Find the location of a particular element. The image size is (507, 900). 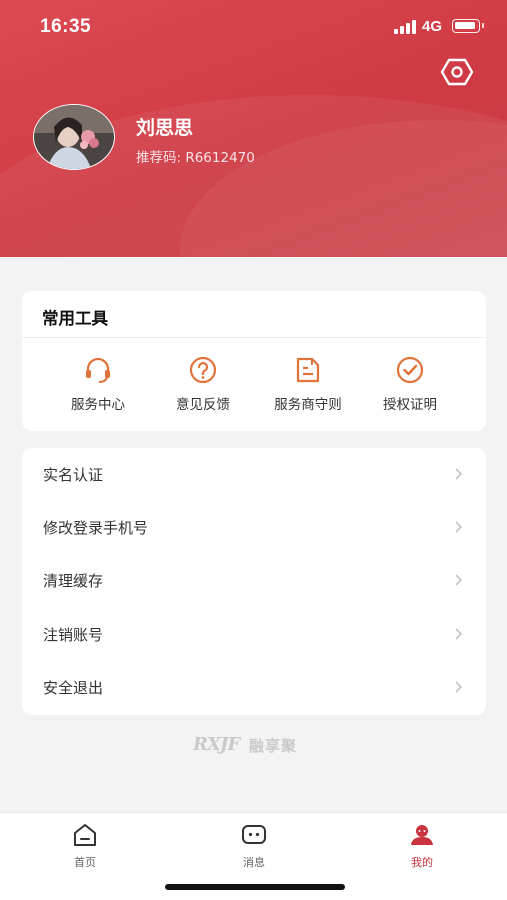

tab-label: 我的 is located at coordinates (422, 862).